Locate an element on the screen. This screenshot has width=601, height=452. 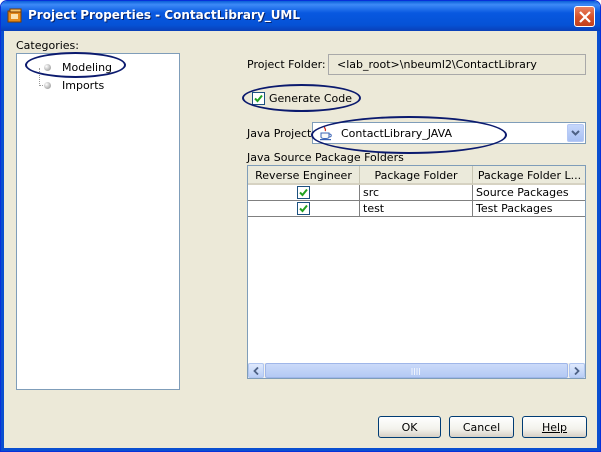
tree-item-modeling: Modeling is located at coordinates (92, 68).